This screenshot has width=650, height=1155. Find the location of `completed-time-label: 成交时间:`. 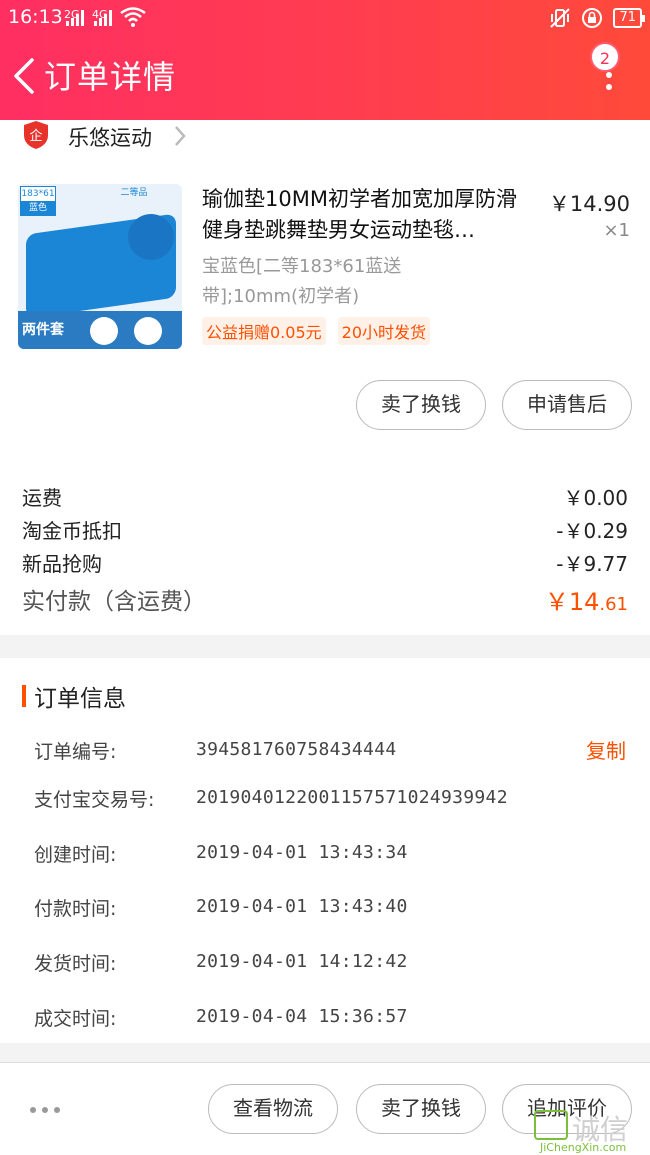

completed-time-label: 成交时间: is located at coordinates (75, 1019).